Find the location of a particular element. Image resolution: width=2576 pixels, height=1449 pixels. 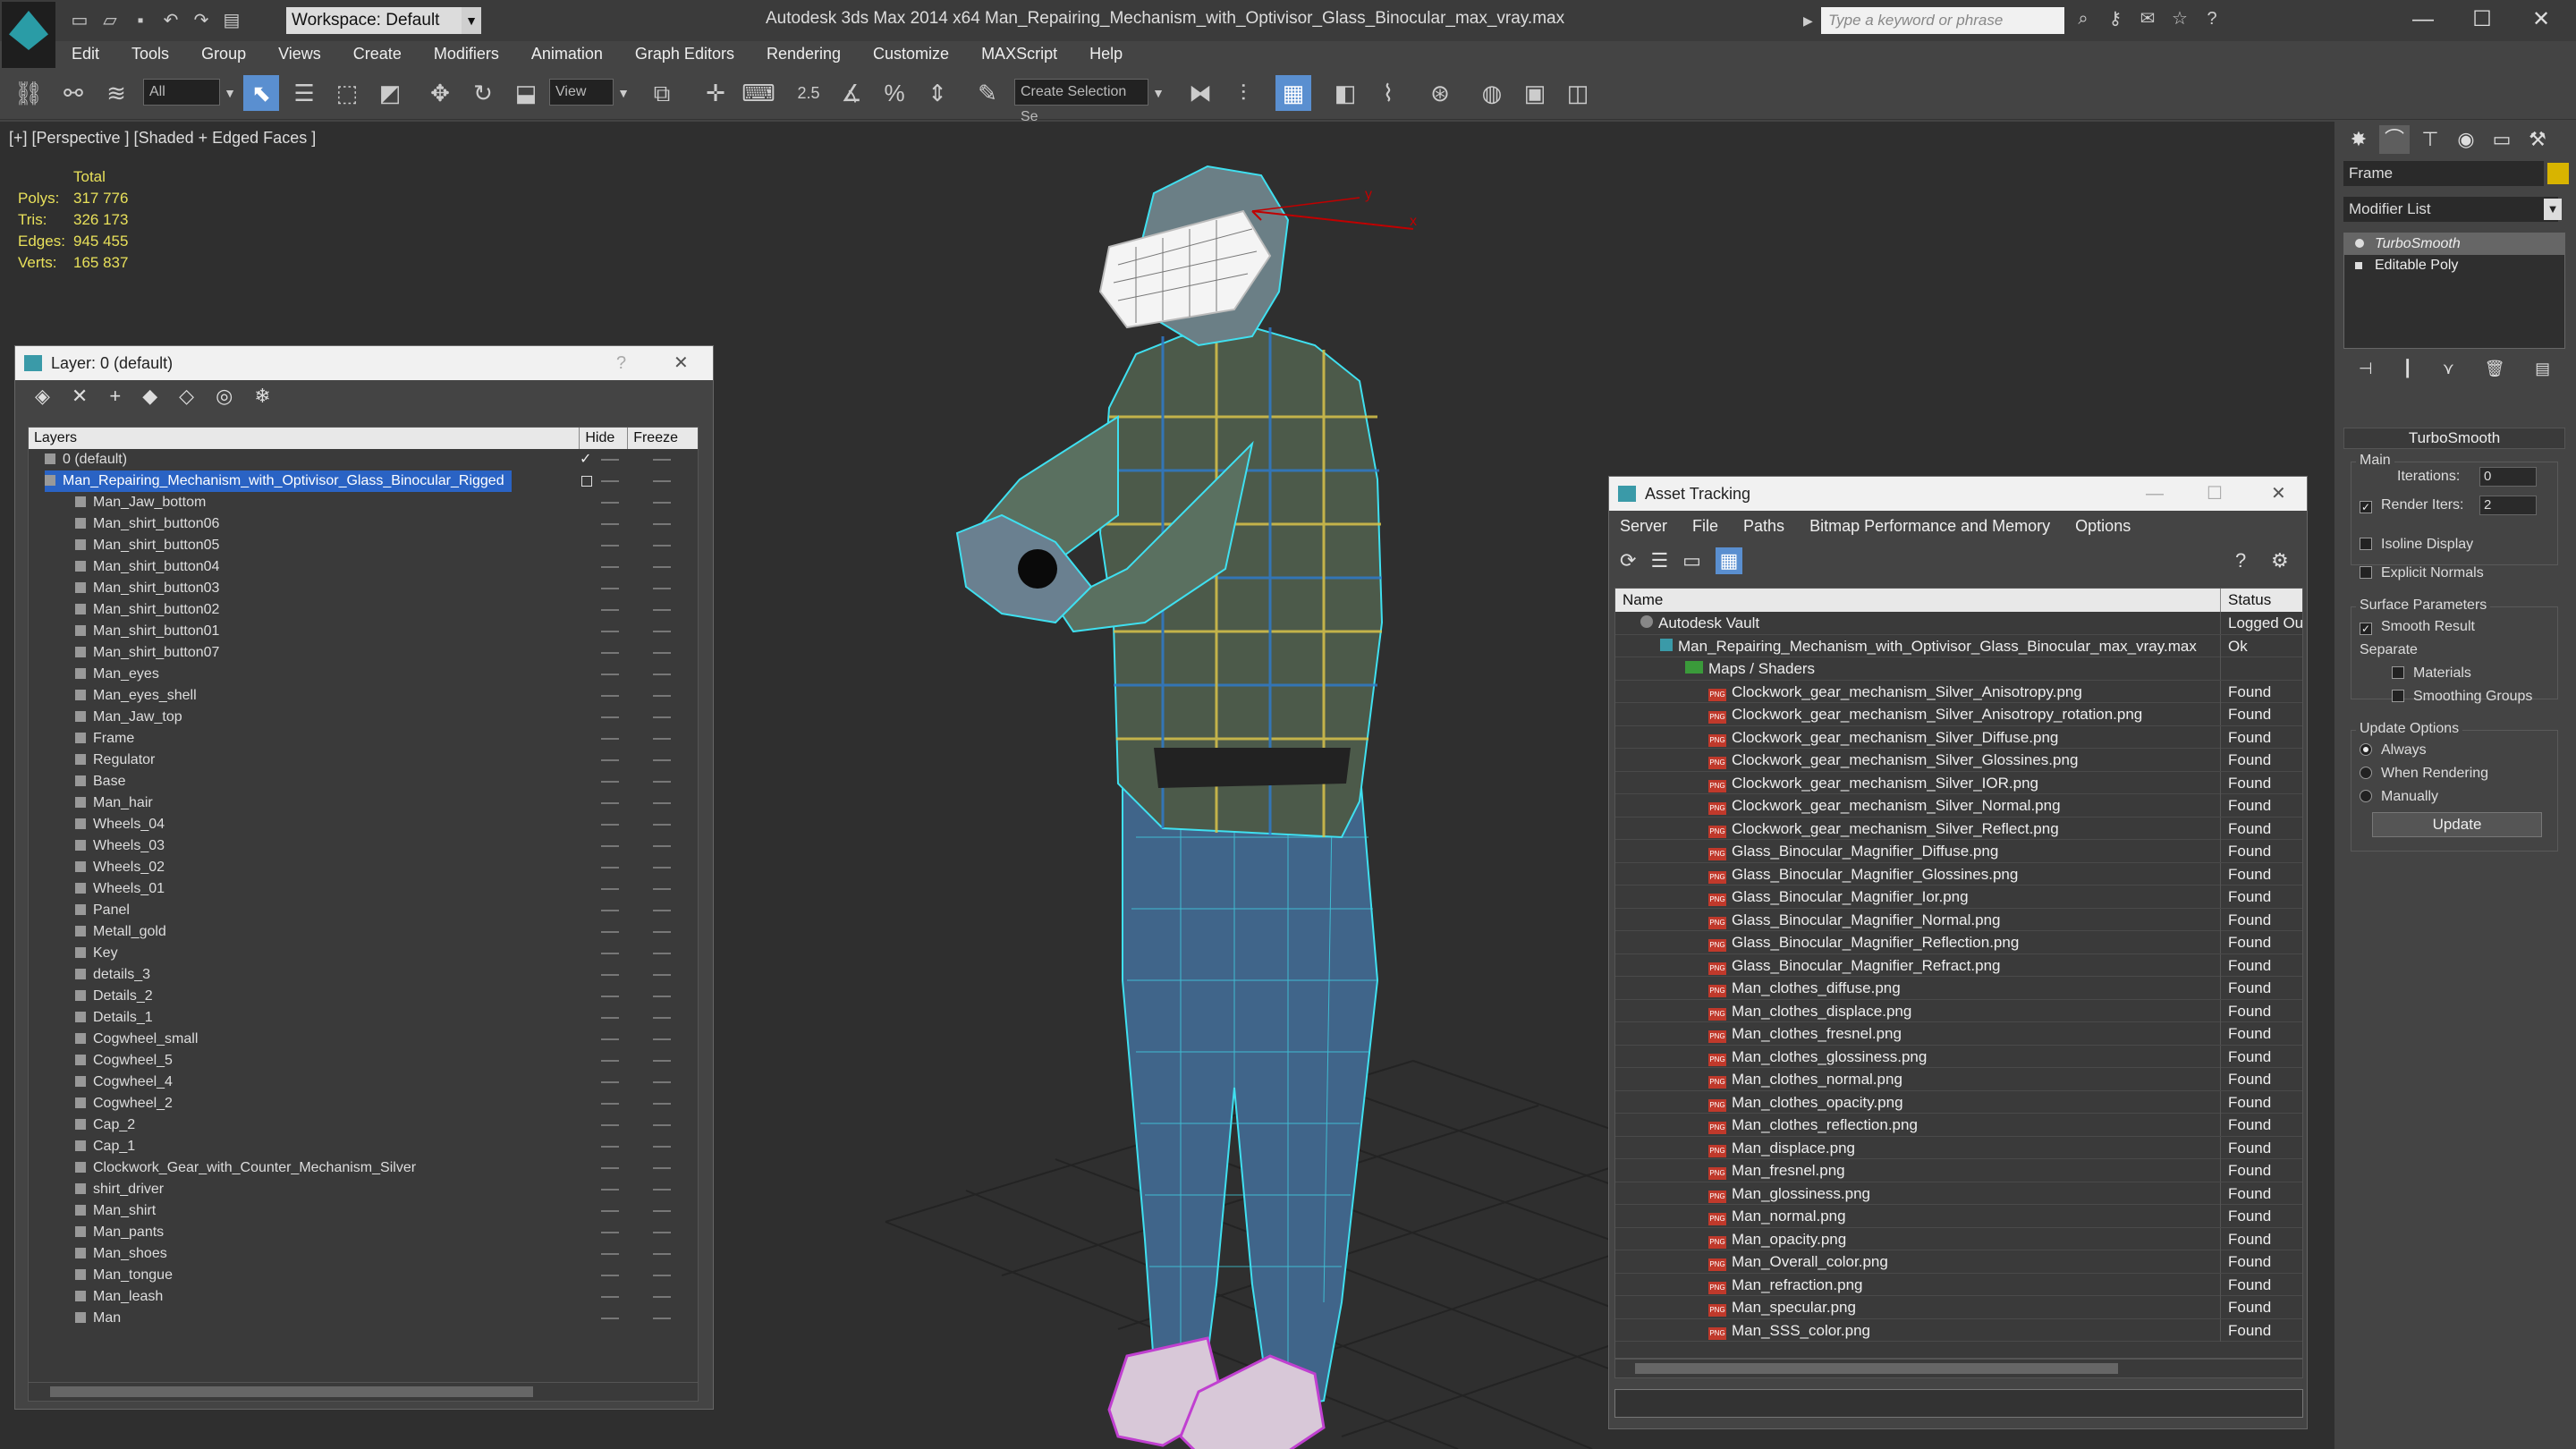

select-objects-icon: ◆ is located at coordinates (149, 396).